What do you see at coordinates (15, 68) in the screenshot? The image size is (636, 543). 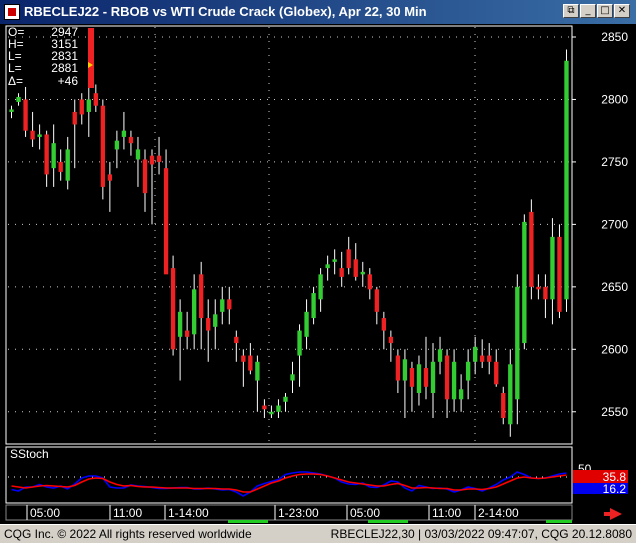 I see `ohlc-label: L=` at bounding box center [15, 68].